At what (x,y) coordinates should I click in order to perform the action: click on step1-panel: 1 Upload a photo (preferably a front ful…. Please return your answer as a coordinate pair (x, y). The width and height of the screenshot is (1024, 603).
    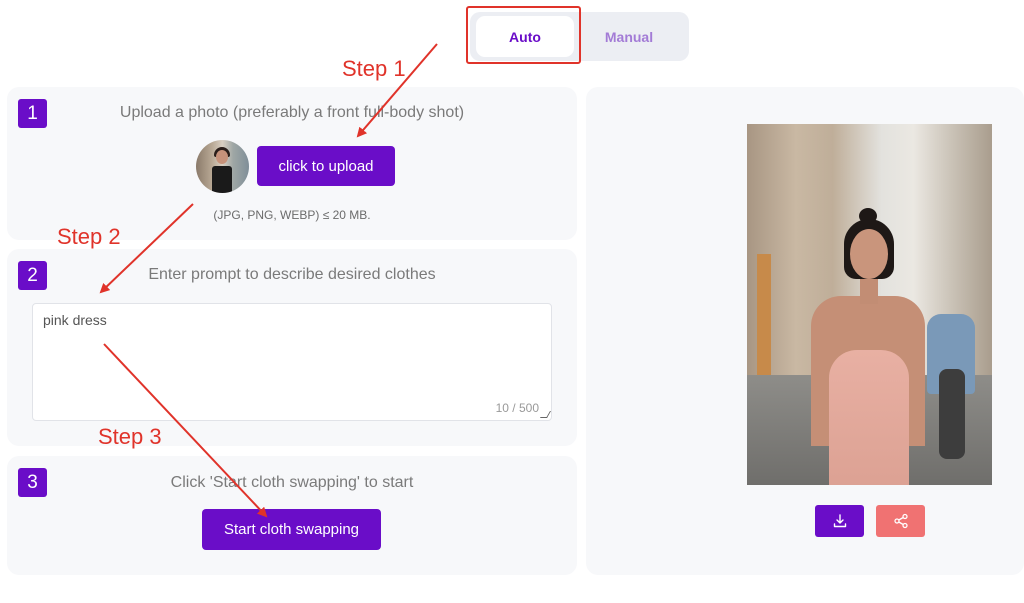
    Looking at the image, I should click on (292, 163).